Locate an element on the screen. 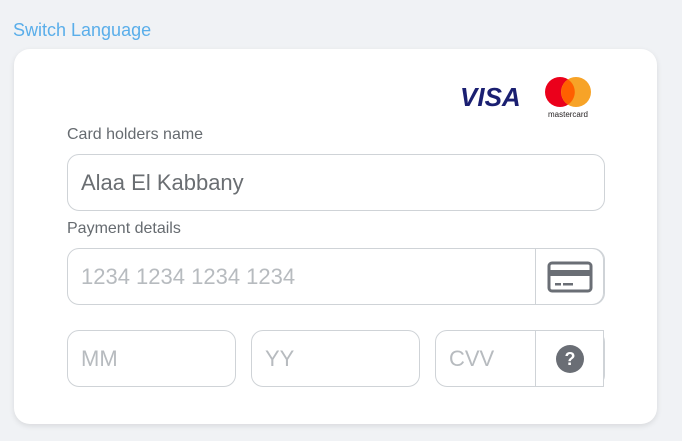  card-holder-field is located at coordinates (336, 182).